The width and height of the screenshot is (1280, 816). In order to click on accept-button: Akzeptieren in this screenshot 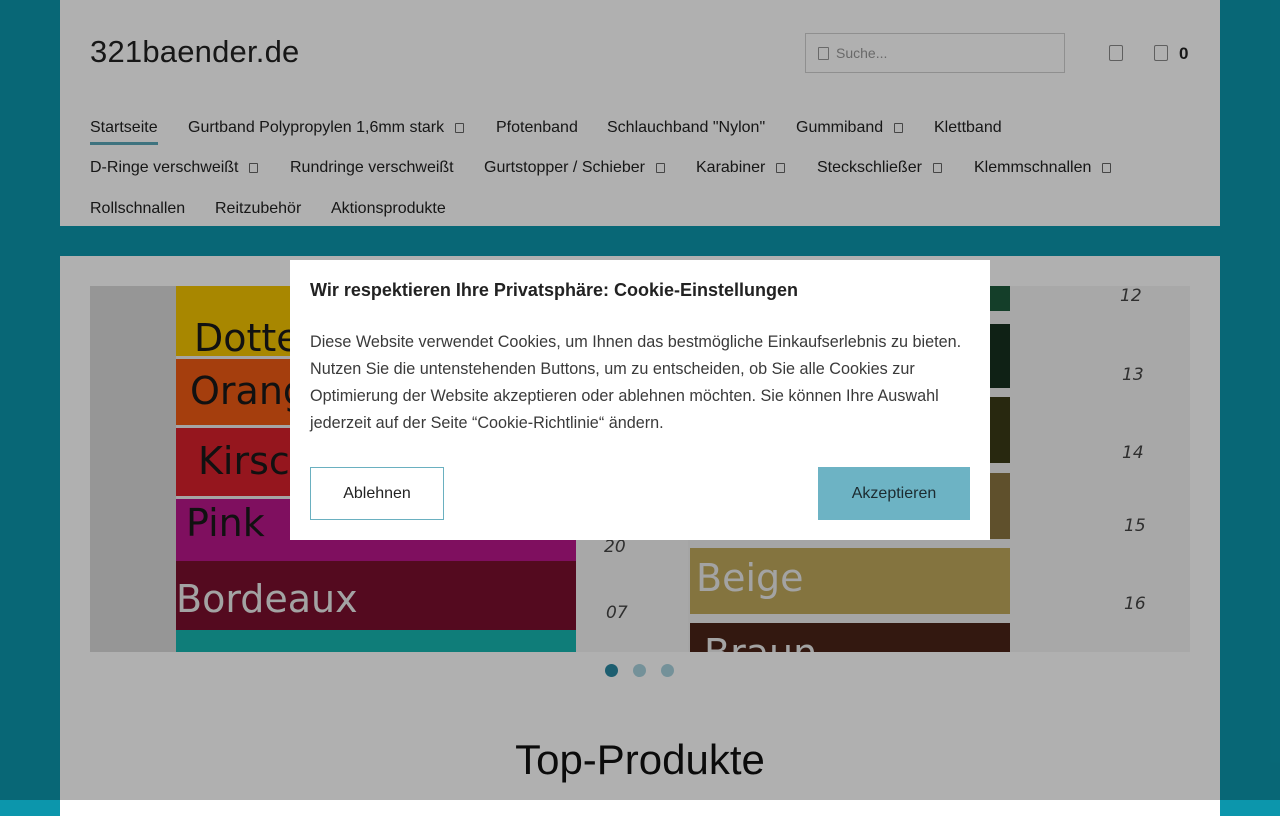, I will do `click(894, 493)`.